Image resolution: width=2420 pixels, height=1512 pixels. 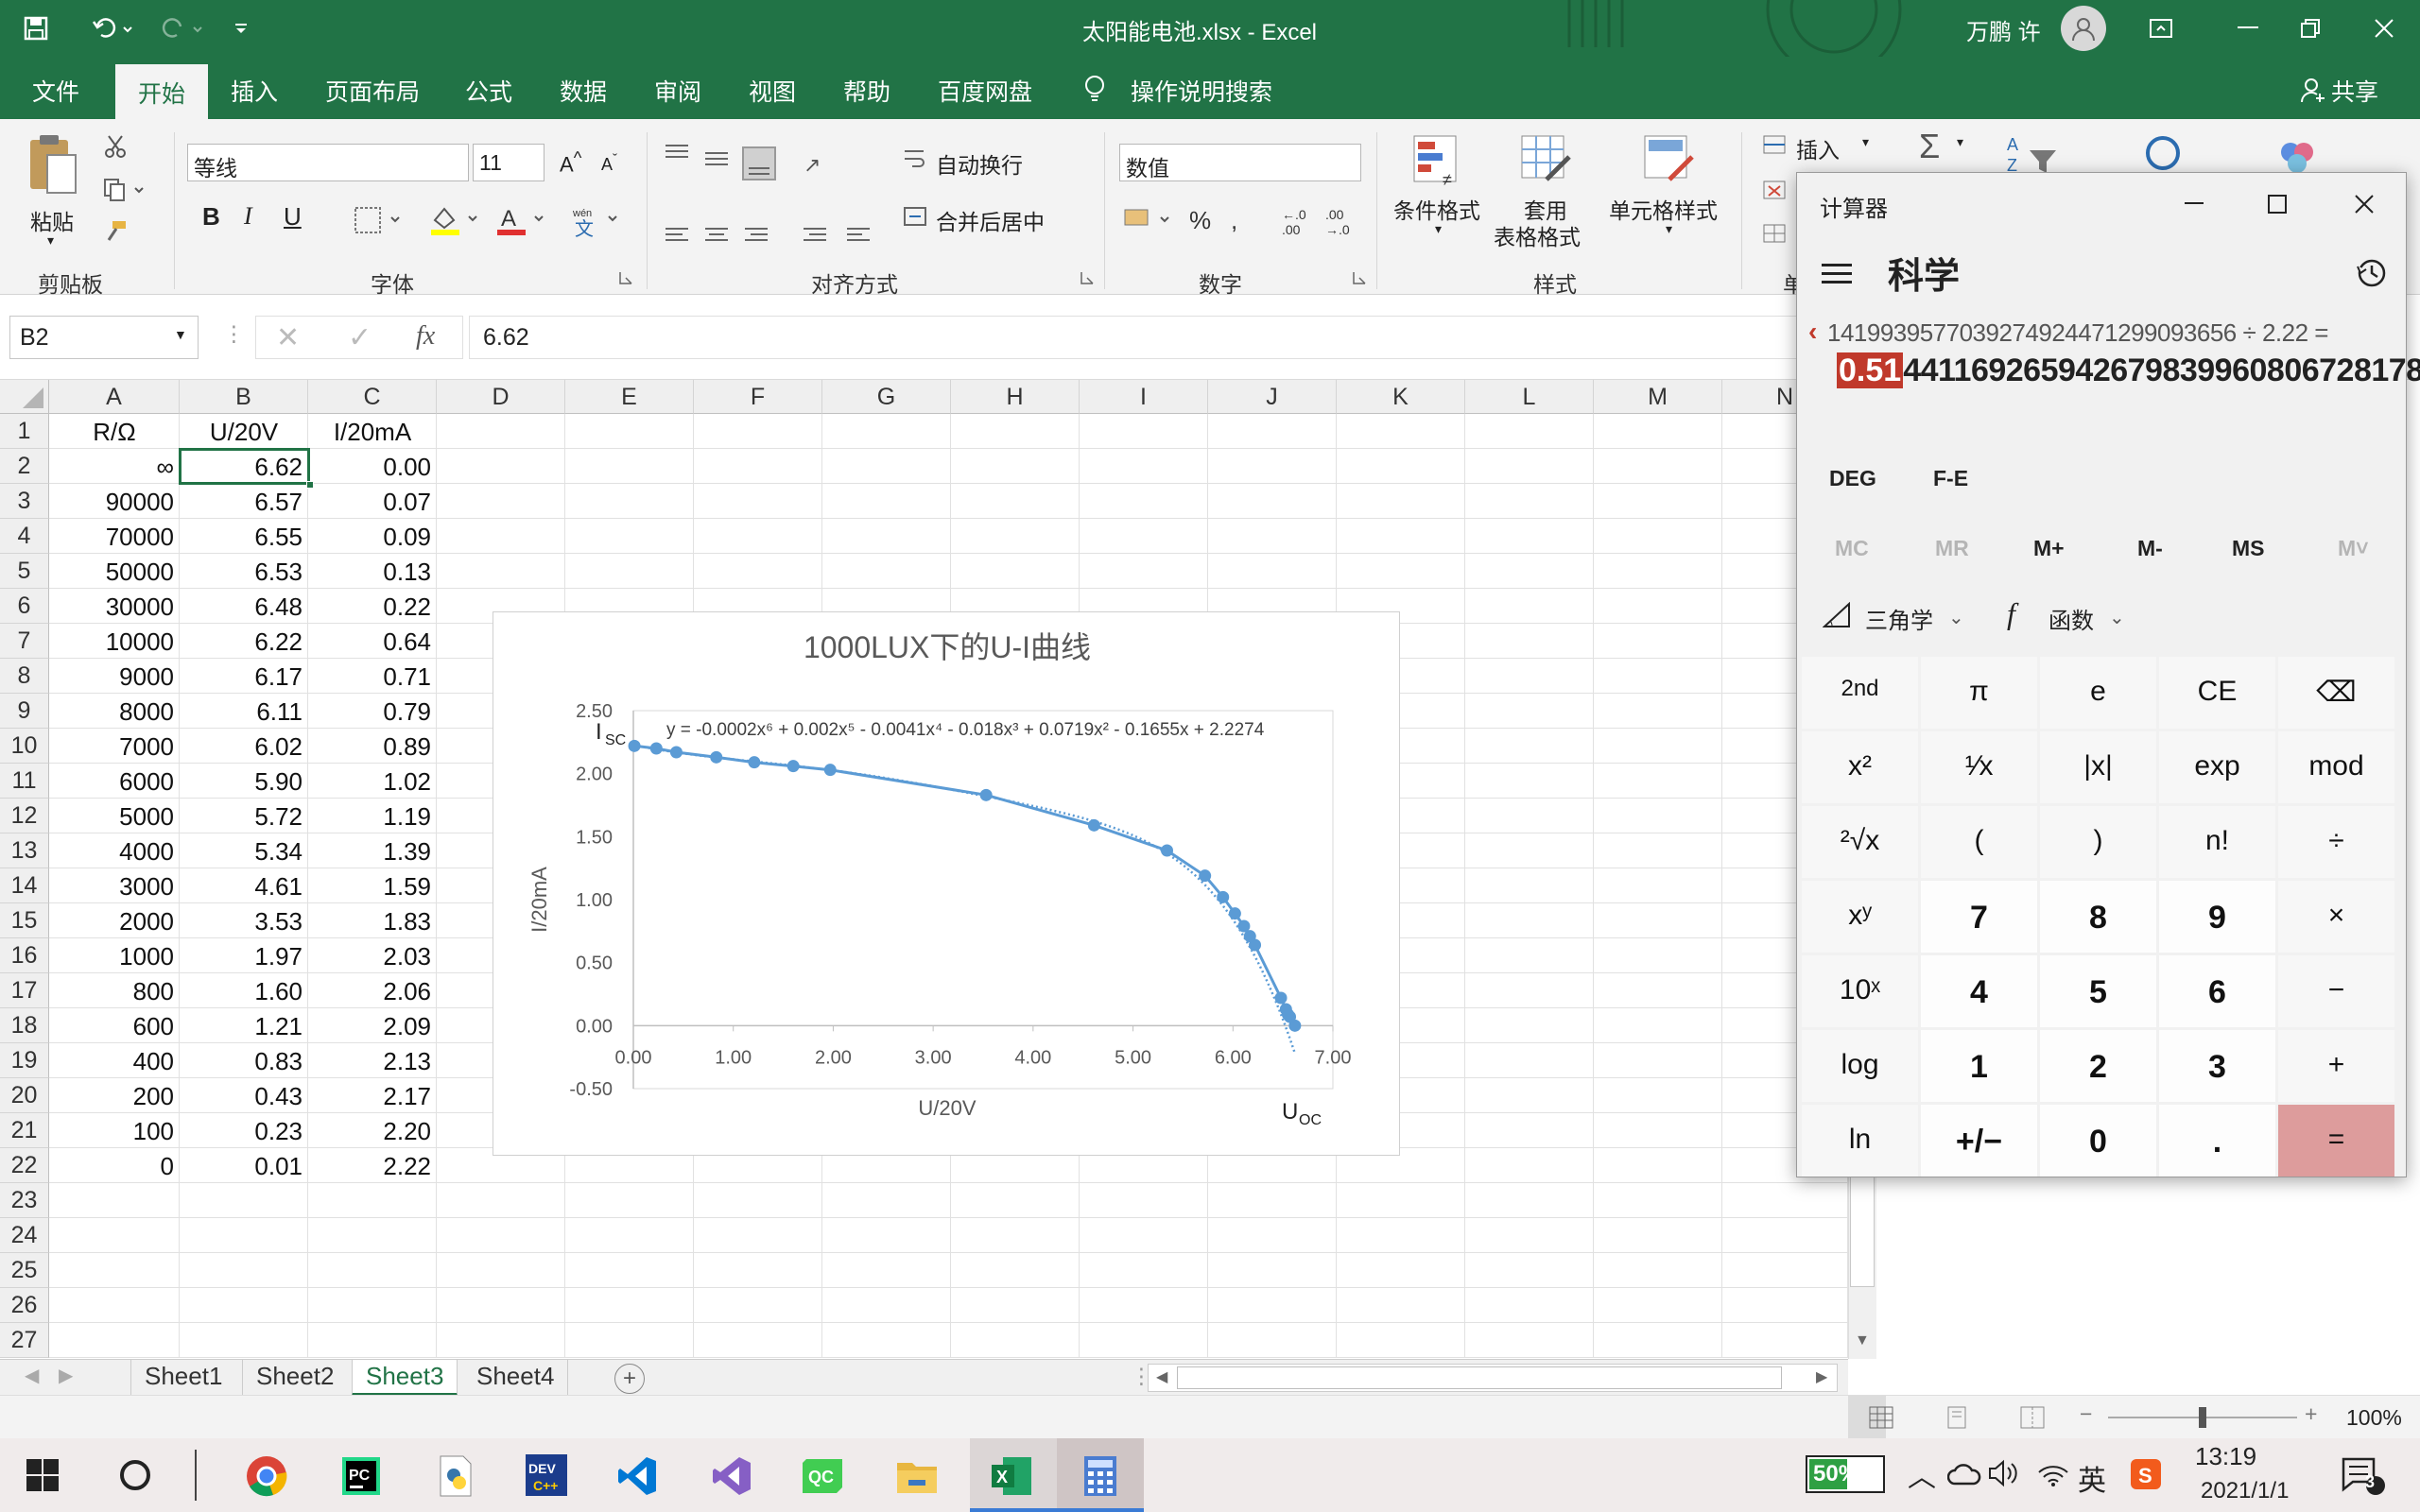 I want to click on column-header-m: M, so click(x=1658, y=397).